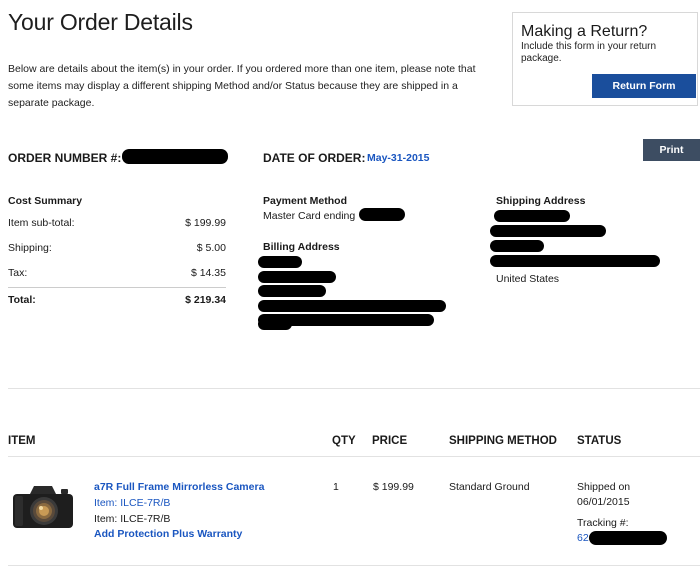  Describe the element at coordinates (584, 31) in the screenshot. I see `return-box-title: Making a Return?` at that location.